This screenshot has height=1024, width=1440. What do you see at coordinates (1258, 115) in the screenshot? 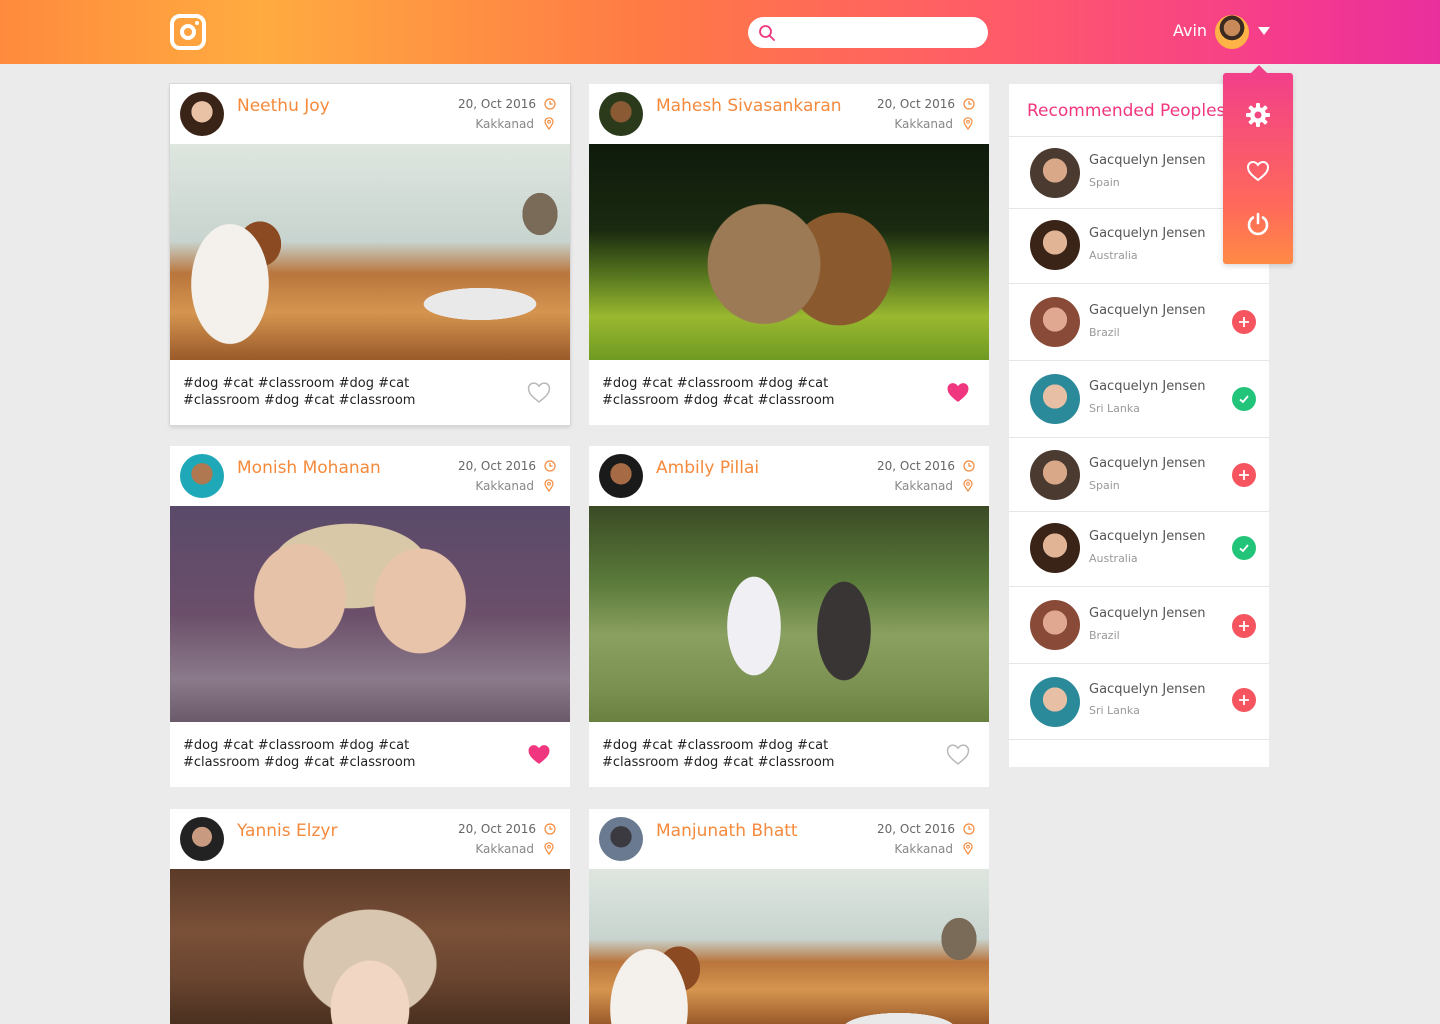
I see `gear-icon` at bounding box center [1258, 115].